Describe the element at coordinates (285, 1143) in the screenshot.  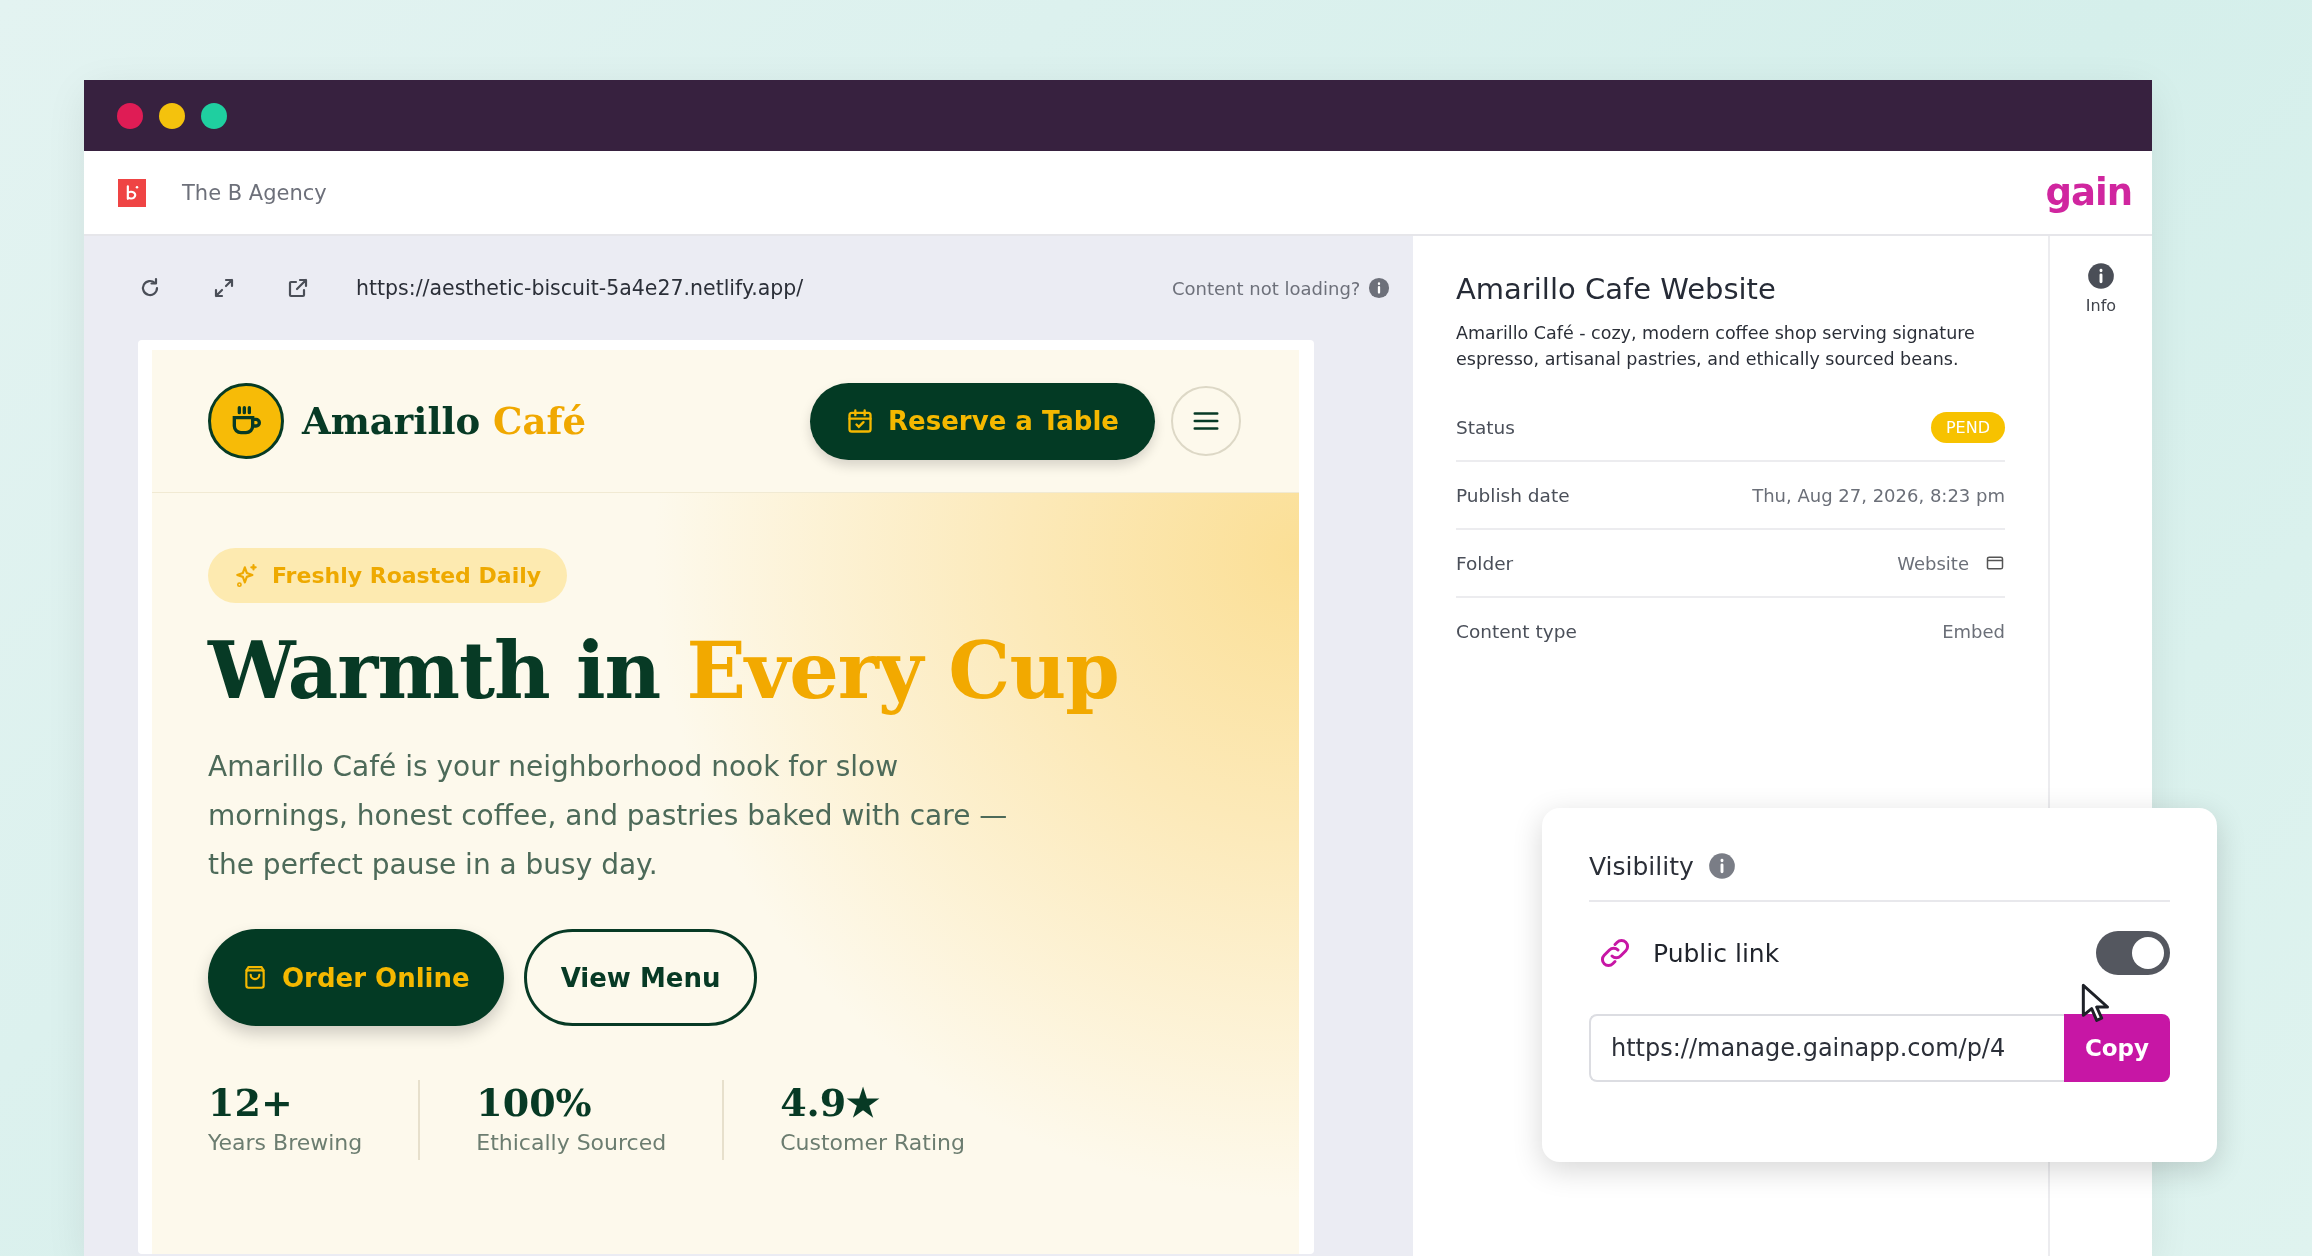
I see `stat-label: Years Brewing` at that location.